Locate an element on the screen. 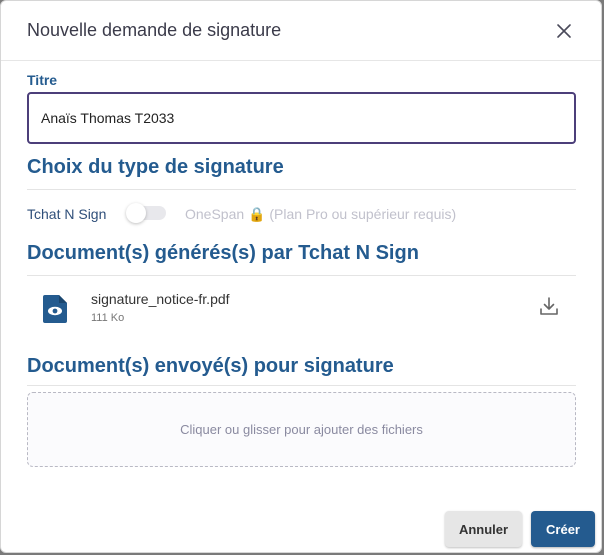  tchat-n-sign-label: Tchat N Sign is located at coordinates (67, 214).